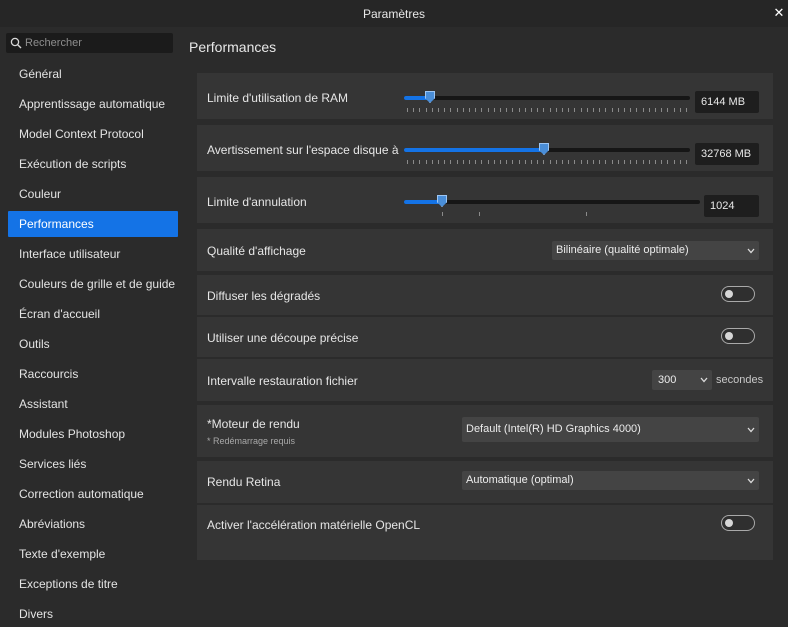 The width and height of the screenshot is (788, 627). What do you see at coordinates (93, 284) in the screenshot?
I see `sidebar-item-grid-guide-colors: Couleurs de grille et de guide` at bounding box center [93, 284].